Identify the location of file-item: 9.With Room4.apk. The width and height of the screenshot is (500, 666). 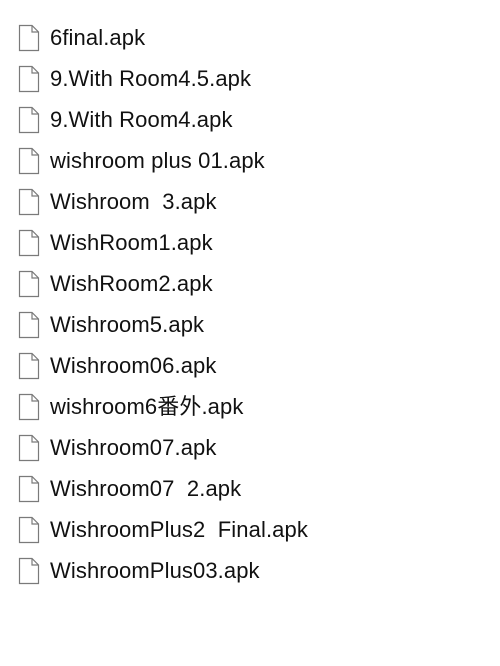
(253, 119).